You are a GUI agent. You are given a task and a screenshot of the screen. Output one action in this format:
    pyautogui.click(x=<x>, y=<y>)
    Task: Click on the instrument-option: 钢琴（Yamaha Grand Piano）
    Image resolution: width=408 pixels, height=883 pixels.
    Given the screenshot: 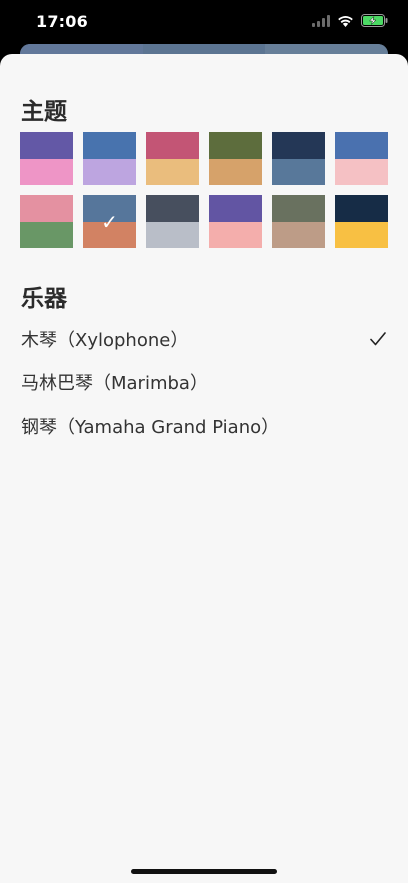 What is the action you would take?
    pyautogui.click(x=204, y=426)
    